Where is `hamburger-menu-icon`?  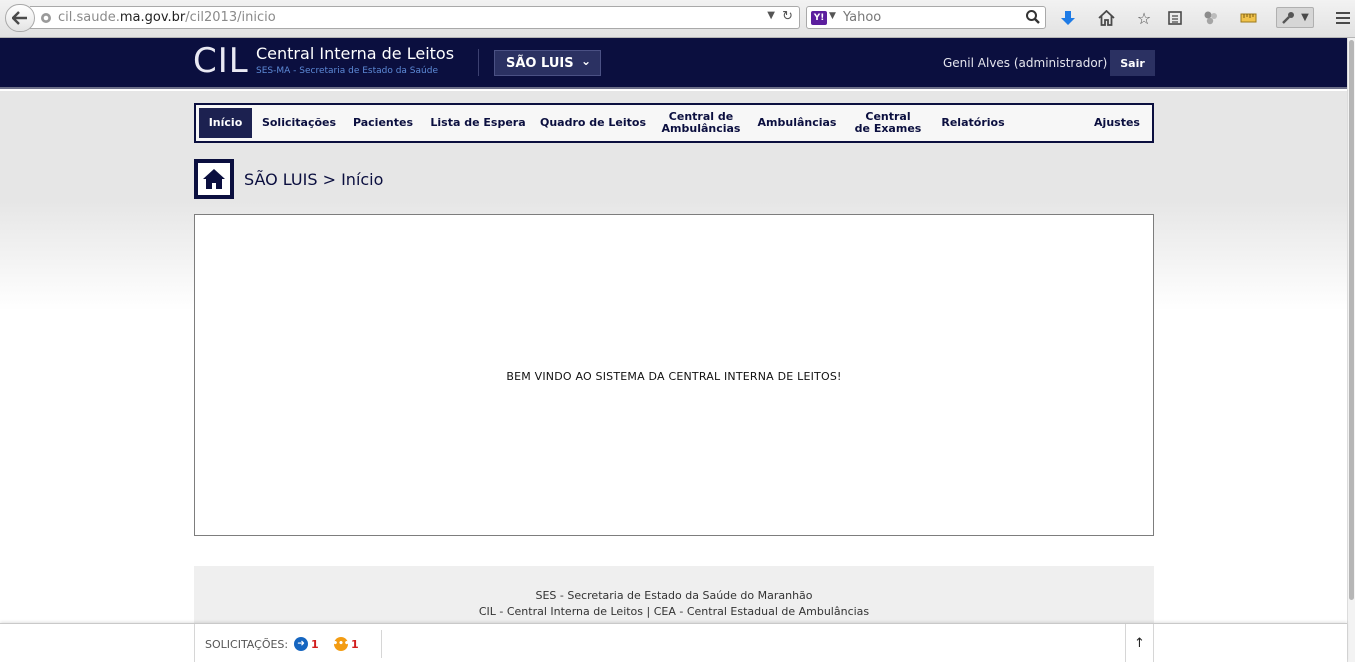 hamburger-menu-icon is located at coordinates (1343, 18).